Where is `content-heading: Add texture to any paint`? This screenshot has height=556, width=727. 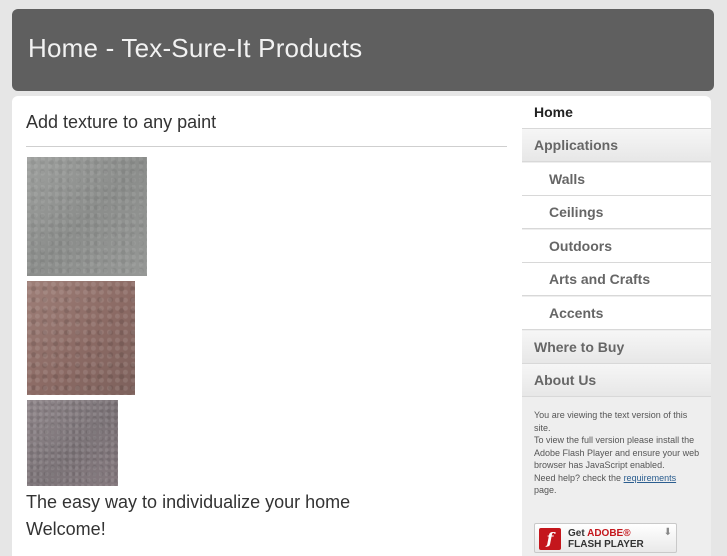 content-heading: Add texture to any paint is located at coordinates (121, 122).